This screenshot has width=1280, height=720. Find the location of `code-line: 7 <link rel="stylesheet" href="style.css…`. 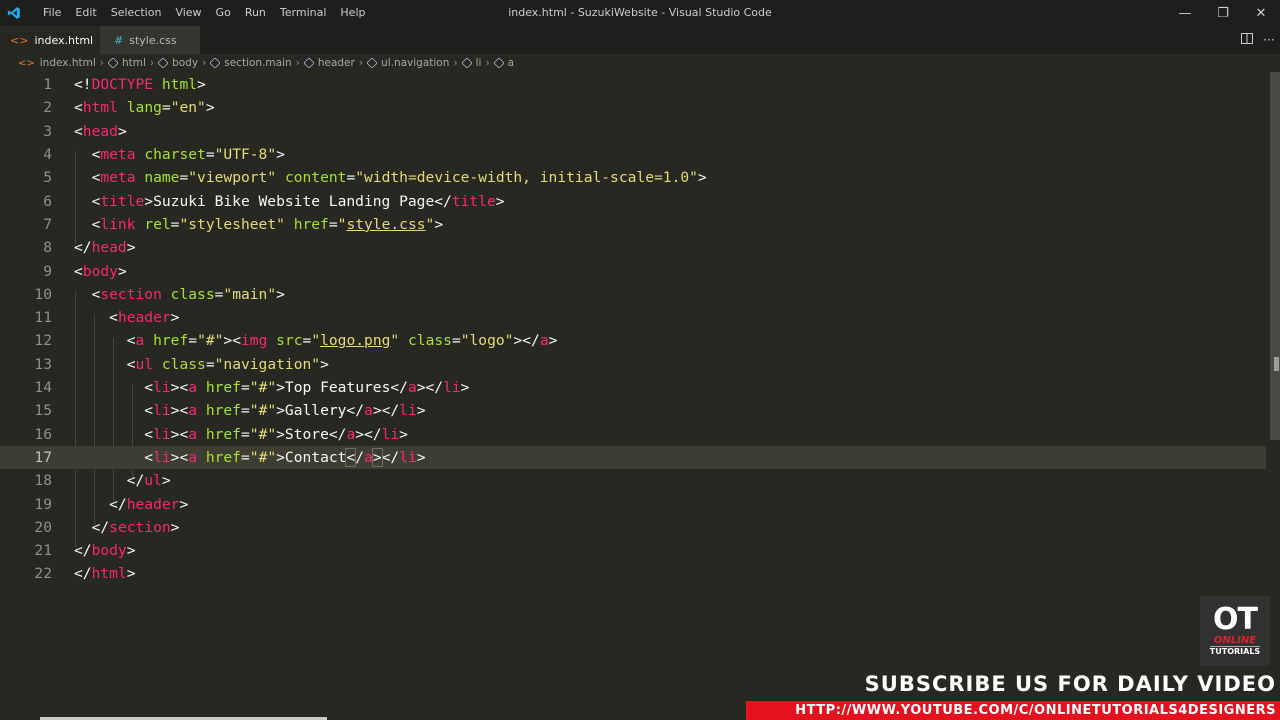

code-line: 7 <link rel="stylesheet" href="style.css… is located at coordinates (633, 224).